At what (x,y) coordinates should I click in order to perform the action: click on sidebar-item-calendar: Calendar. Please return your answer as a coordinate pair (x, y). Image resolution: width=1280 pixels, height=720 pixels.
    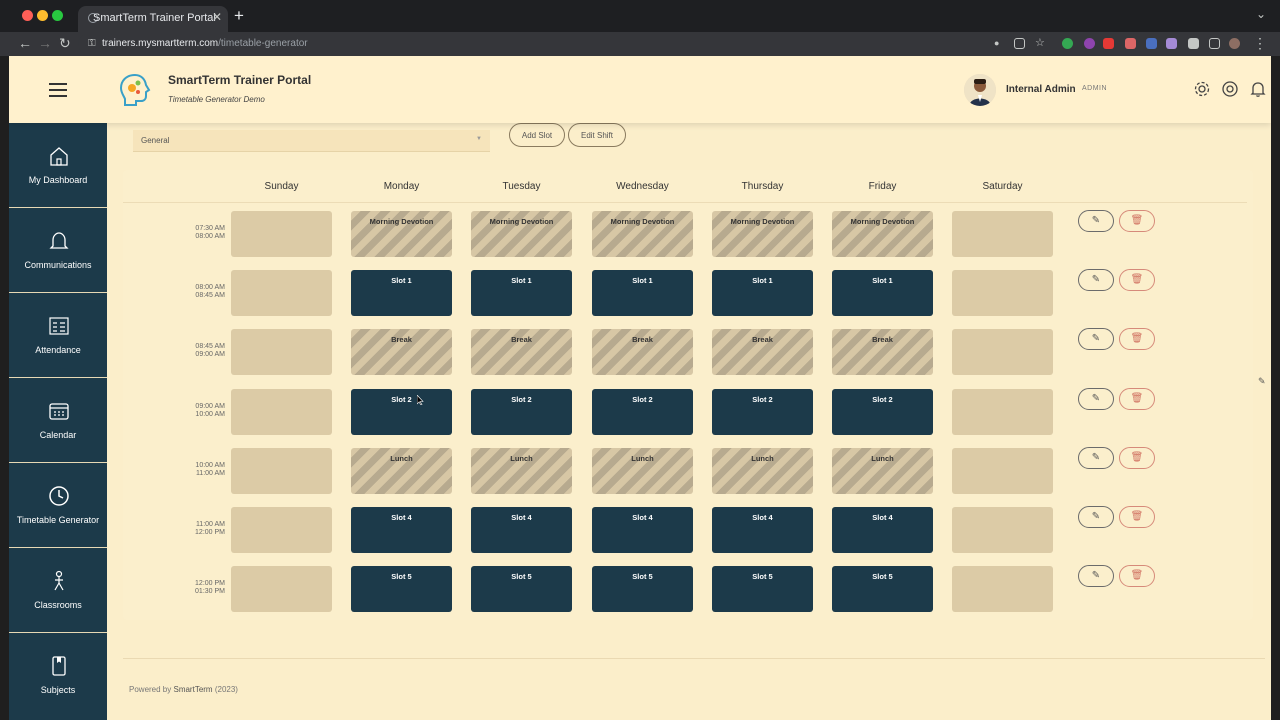
    Looking at the image, I should click on (58, 420).